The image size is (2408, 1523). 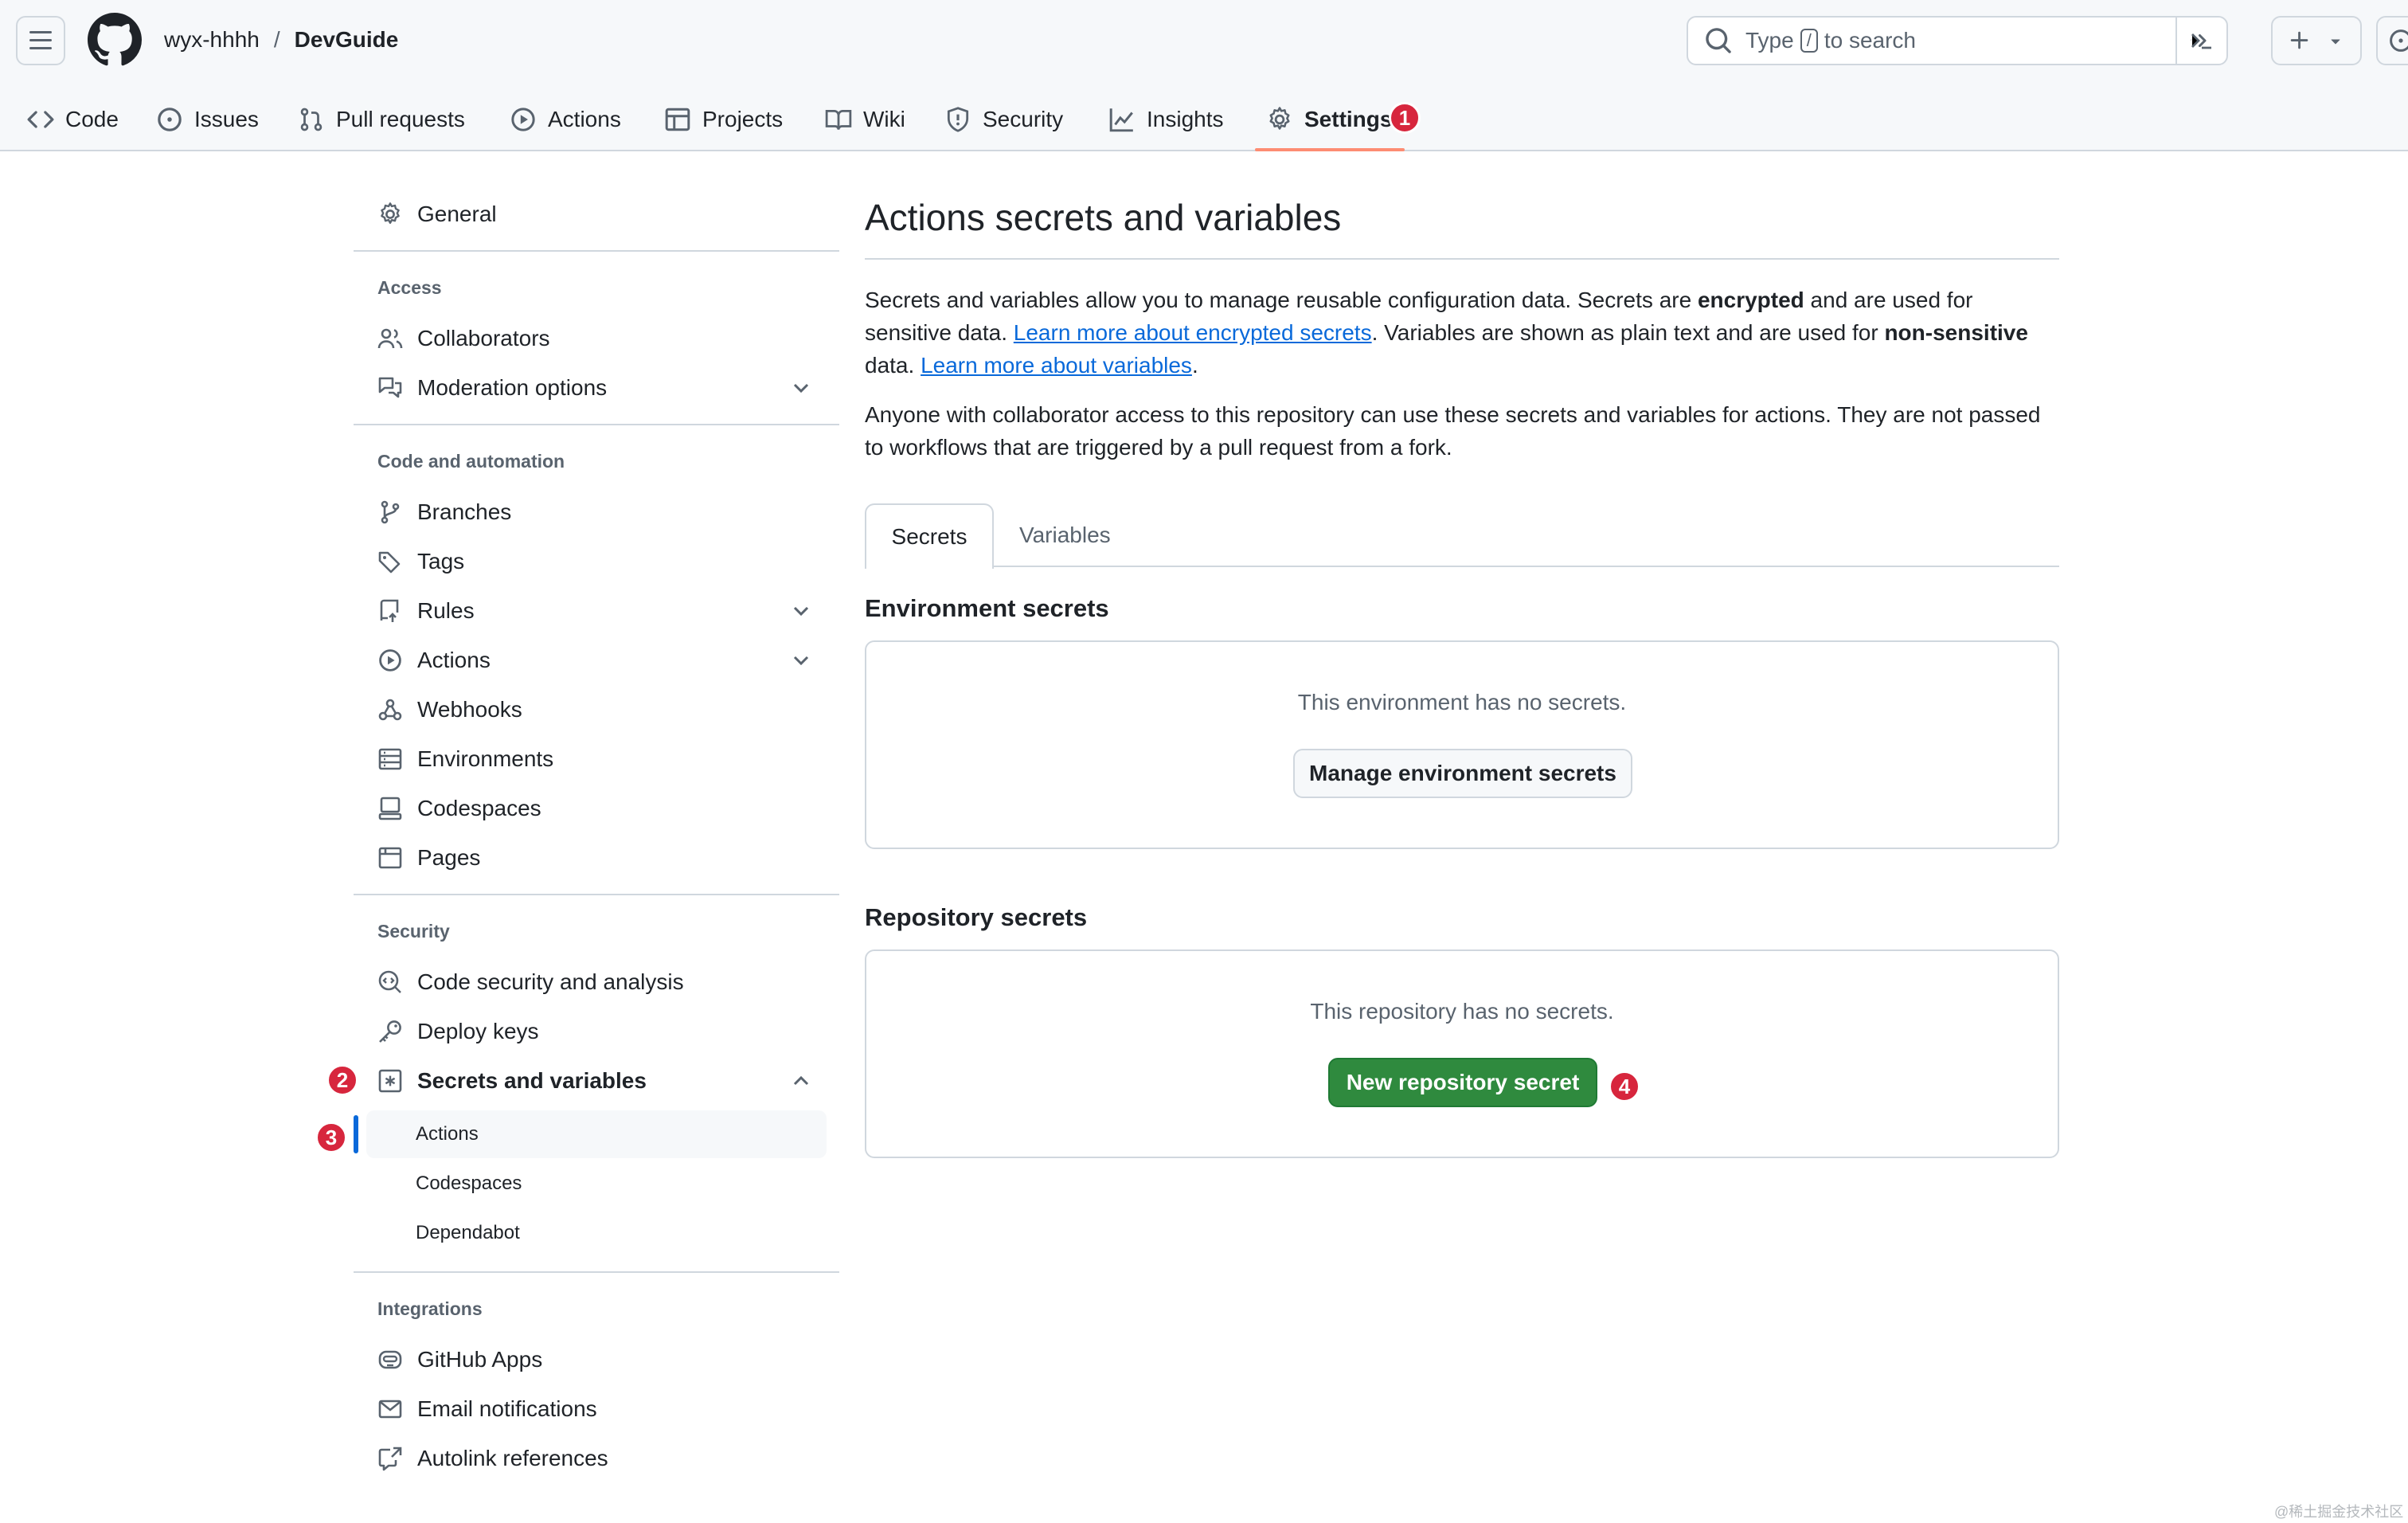 What do you see at coordinates (1957, 40) in the screenshot?
I see `search-input: Type / to search` at bounding box center [1957, 40].